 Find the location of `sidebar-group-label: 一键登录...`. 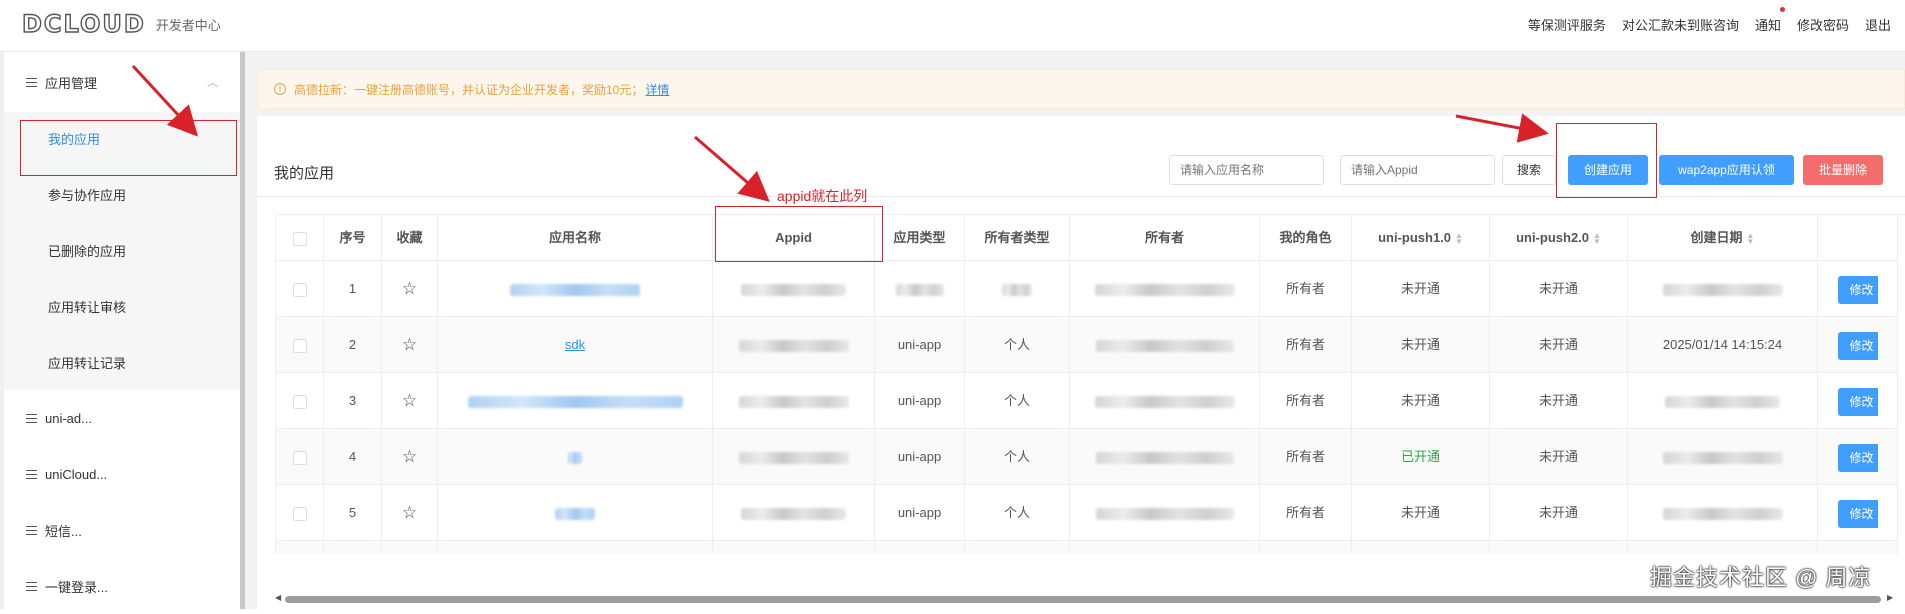

sidebar-group-label: 一键登录... is located at coordinates (76, 587).